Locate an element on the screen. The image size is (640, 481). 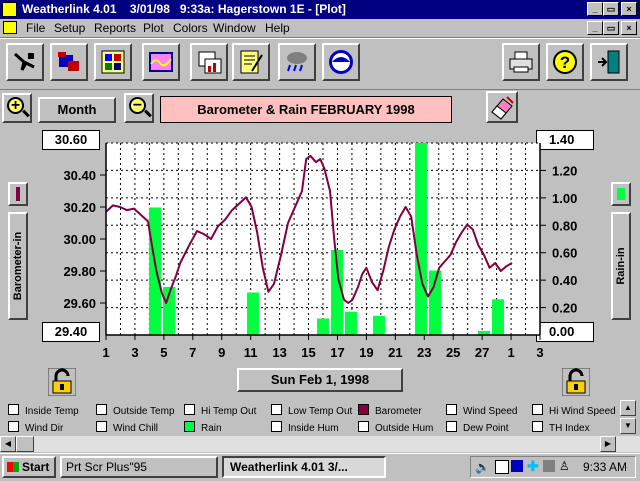
menu-file: File is located at coordinates (35, 28).